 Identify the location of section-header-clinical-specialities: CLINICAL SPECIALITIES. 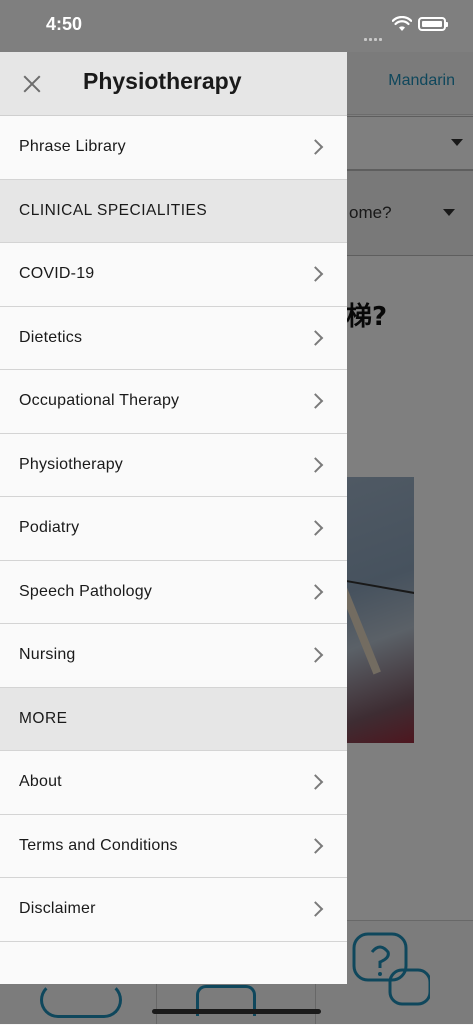
(173, 211).